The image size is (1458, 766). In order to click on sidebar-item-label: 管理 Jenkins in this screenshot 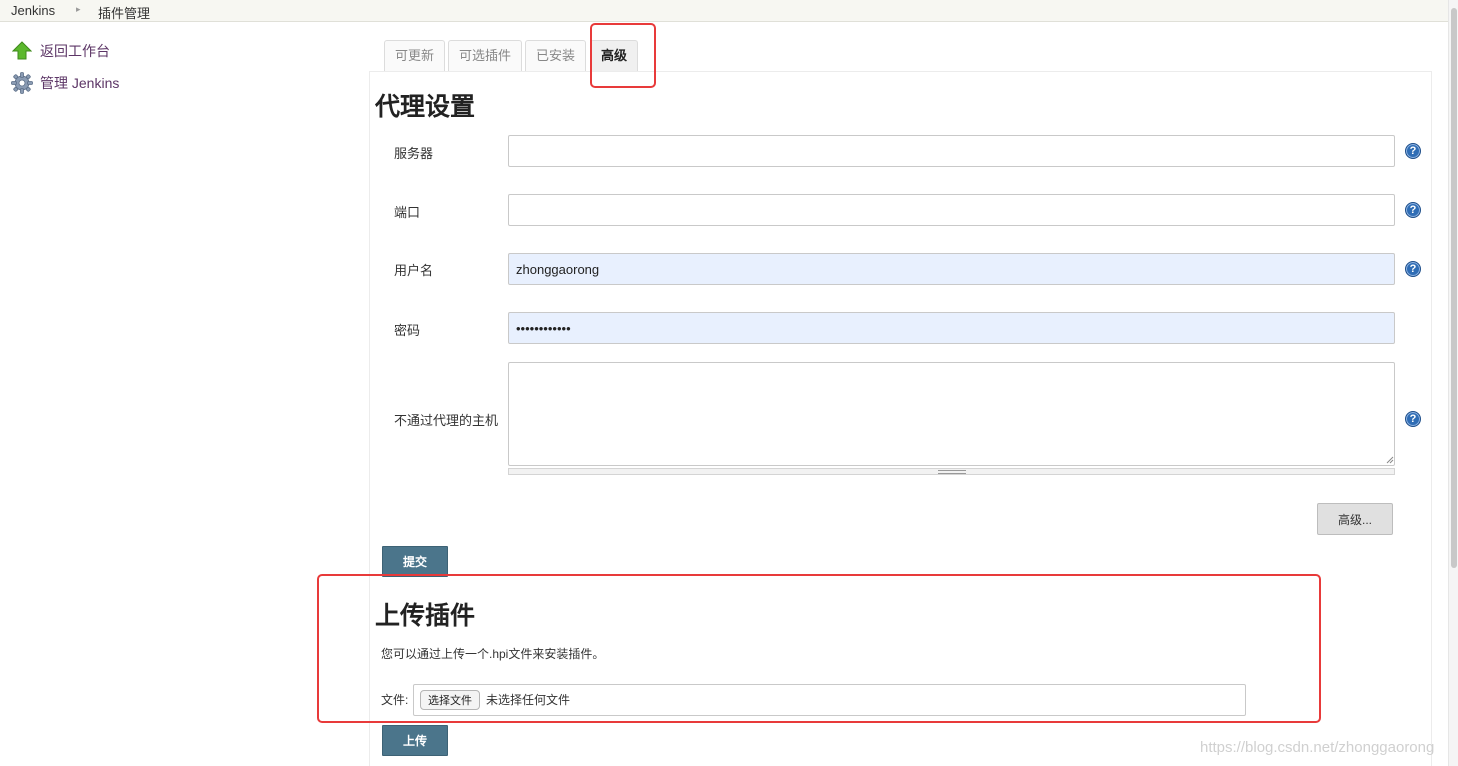, I will do `click(80, 83)`.